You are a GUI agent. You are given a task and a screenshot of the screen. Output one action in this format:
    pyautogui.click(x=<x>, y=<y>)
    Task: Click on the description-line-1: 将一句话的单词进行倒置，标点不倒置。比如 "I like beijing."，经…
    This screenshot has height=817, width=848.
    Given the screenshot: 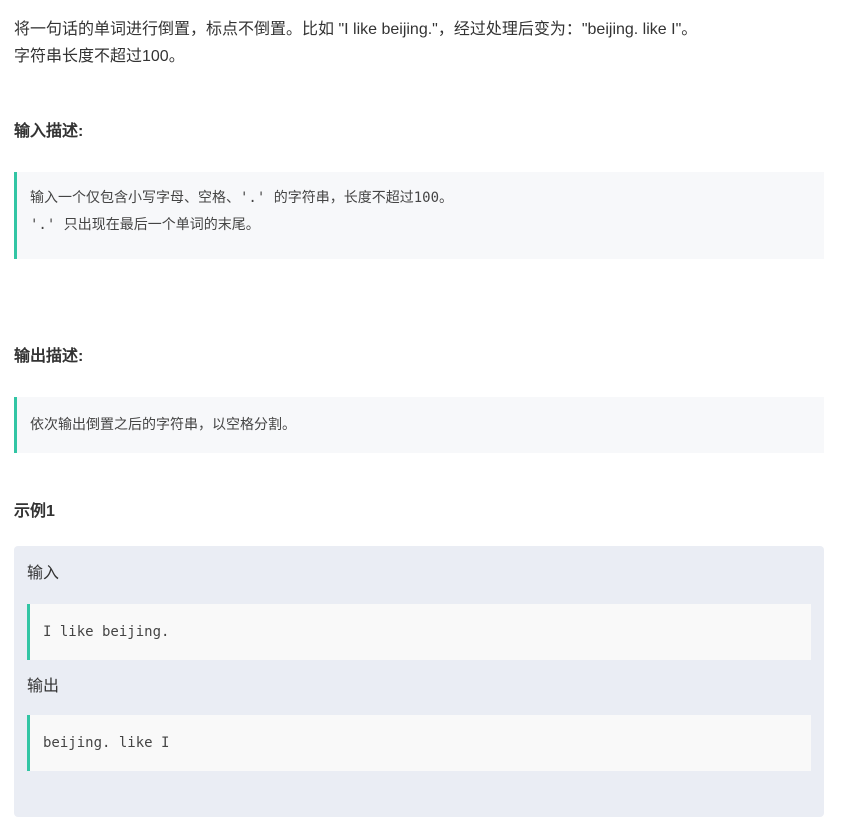 What is the action you would take?
    pyautogui.click(x=356, y=29)
    